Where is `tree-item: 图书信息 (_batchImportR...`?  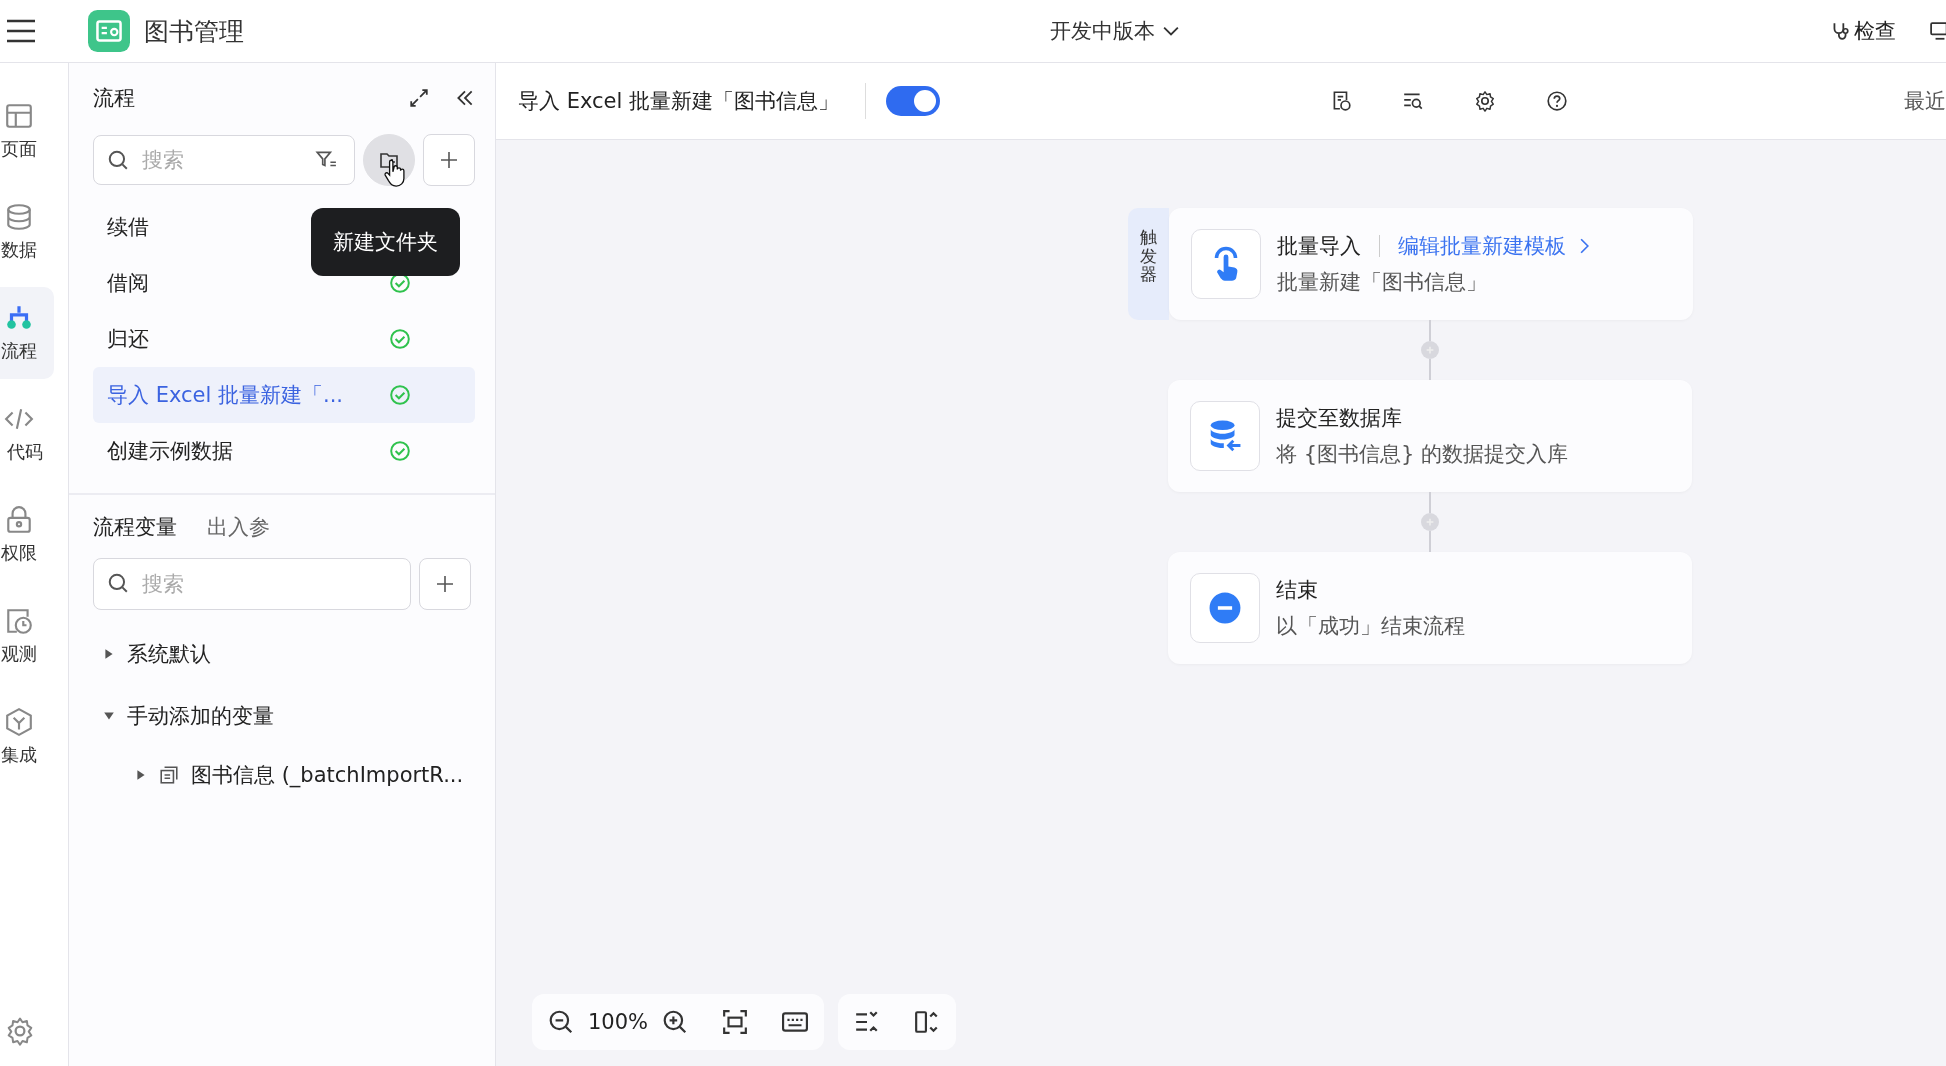
tree-item: 图书信息 (_batchImportR... is located at coordinates (327, 775).